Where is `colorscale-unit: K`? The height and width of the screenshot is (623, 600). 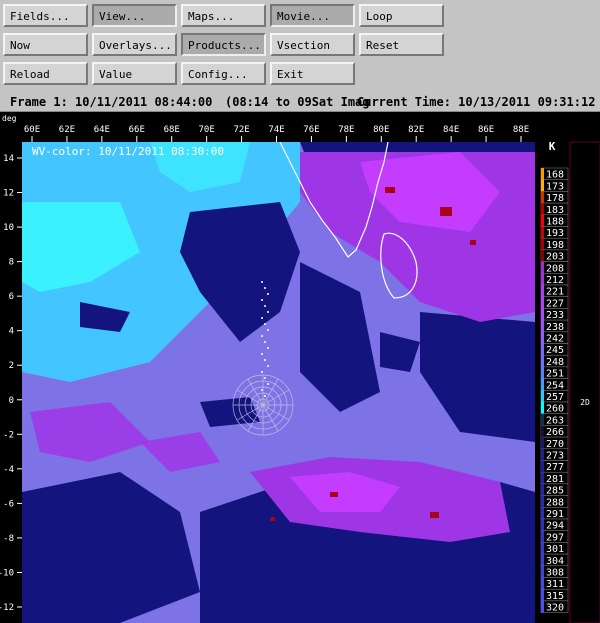
colorscale-unit: K is located at coordinates (552, 146).